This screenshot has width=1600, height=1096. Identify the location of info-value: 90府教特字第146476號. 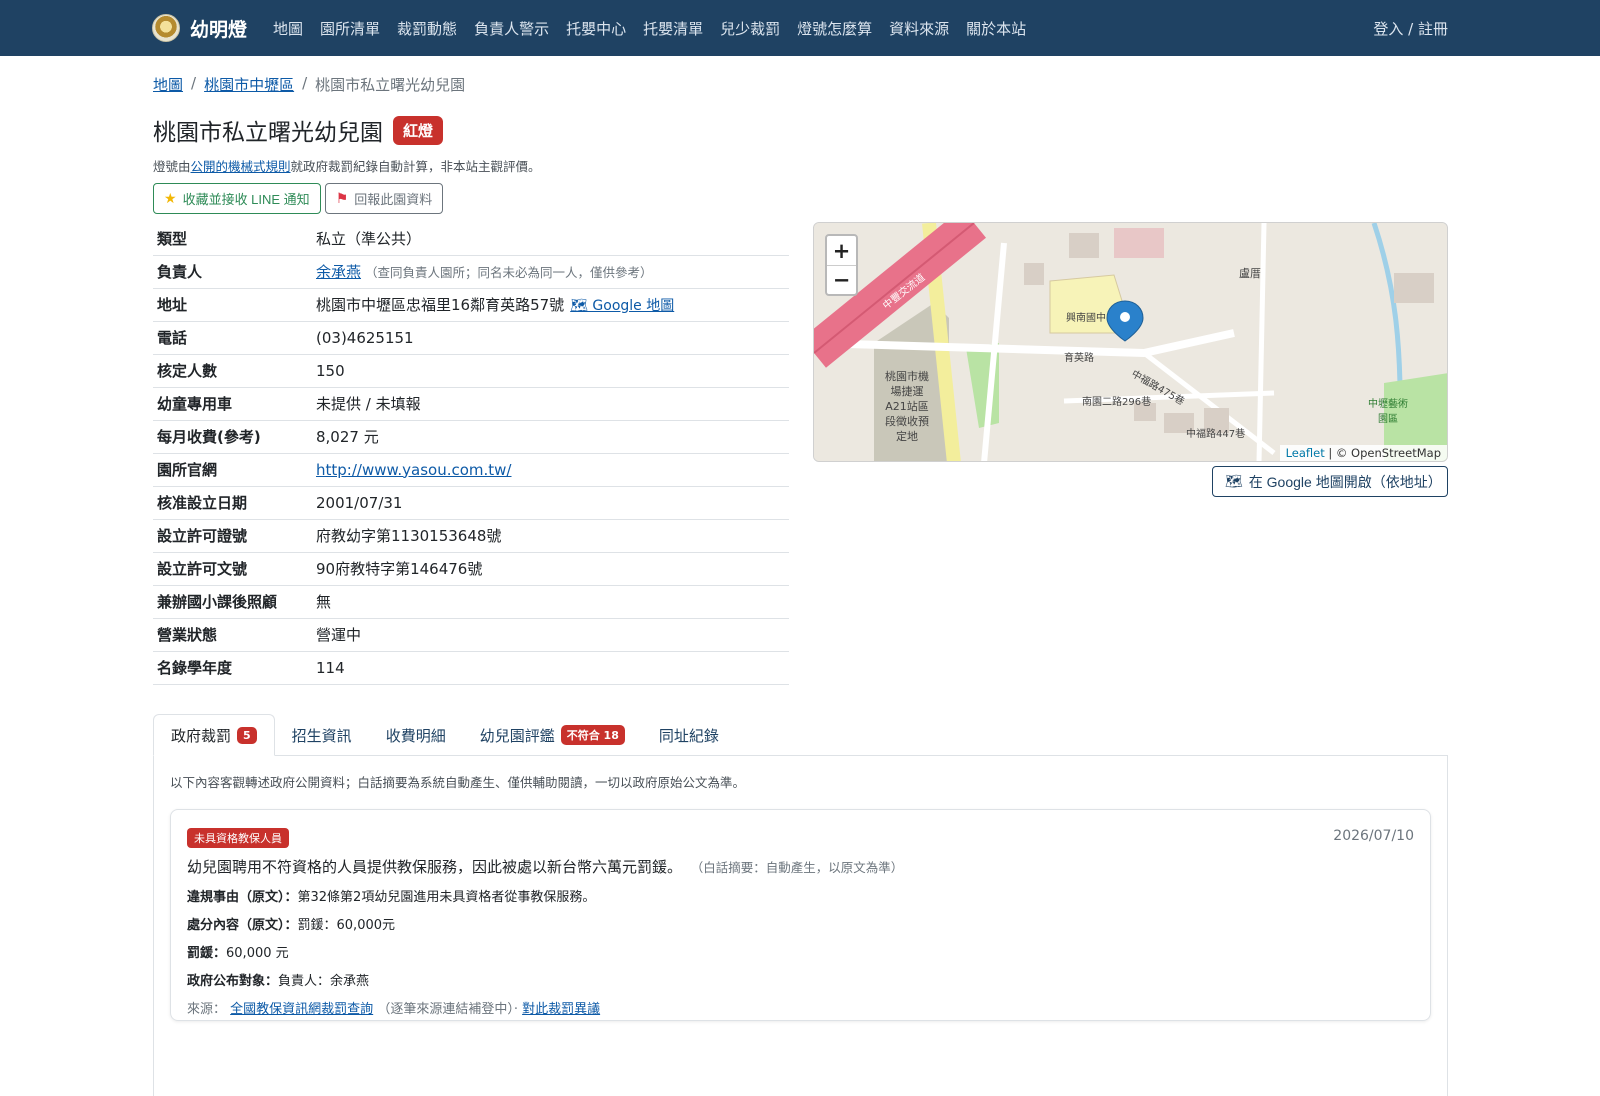
(550, 569).